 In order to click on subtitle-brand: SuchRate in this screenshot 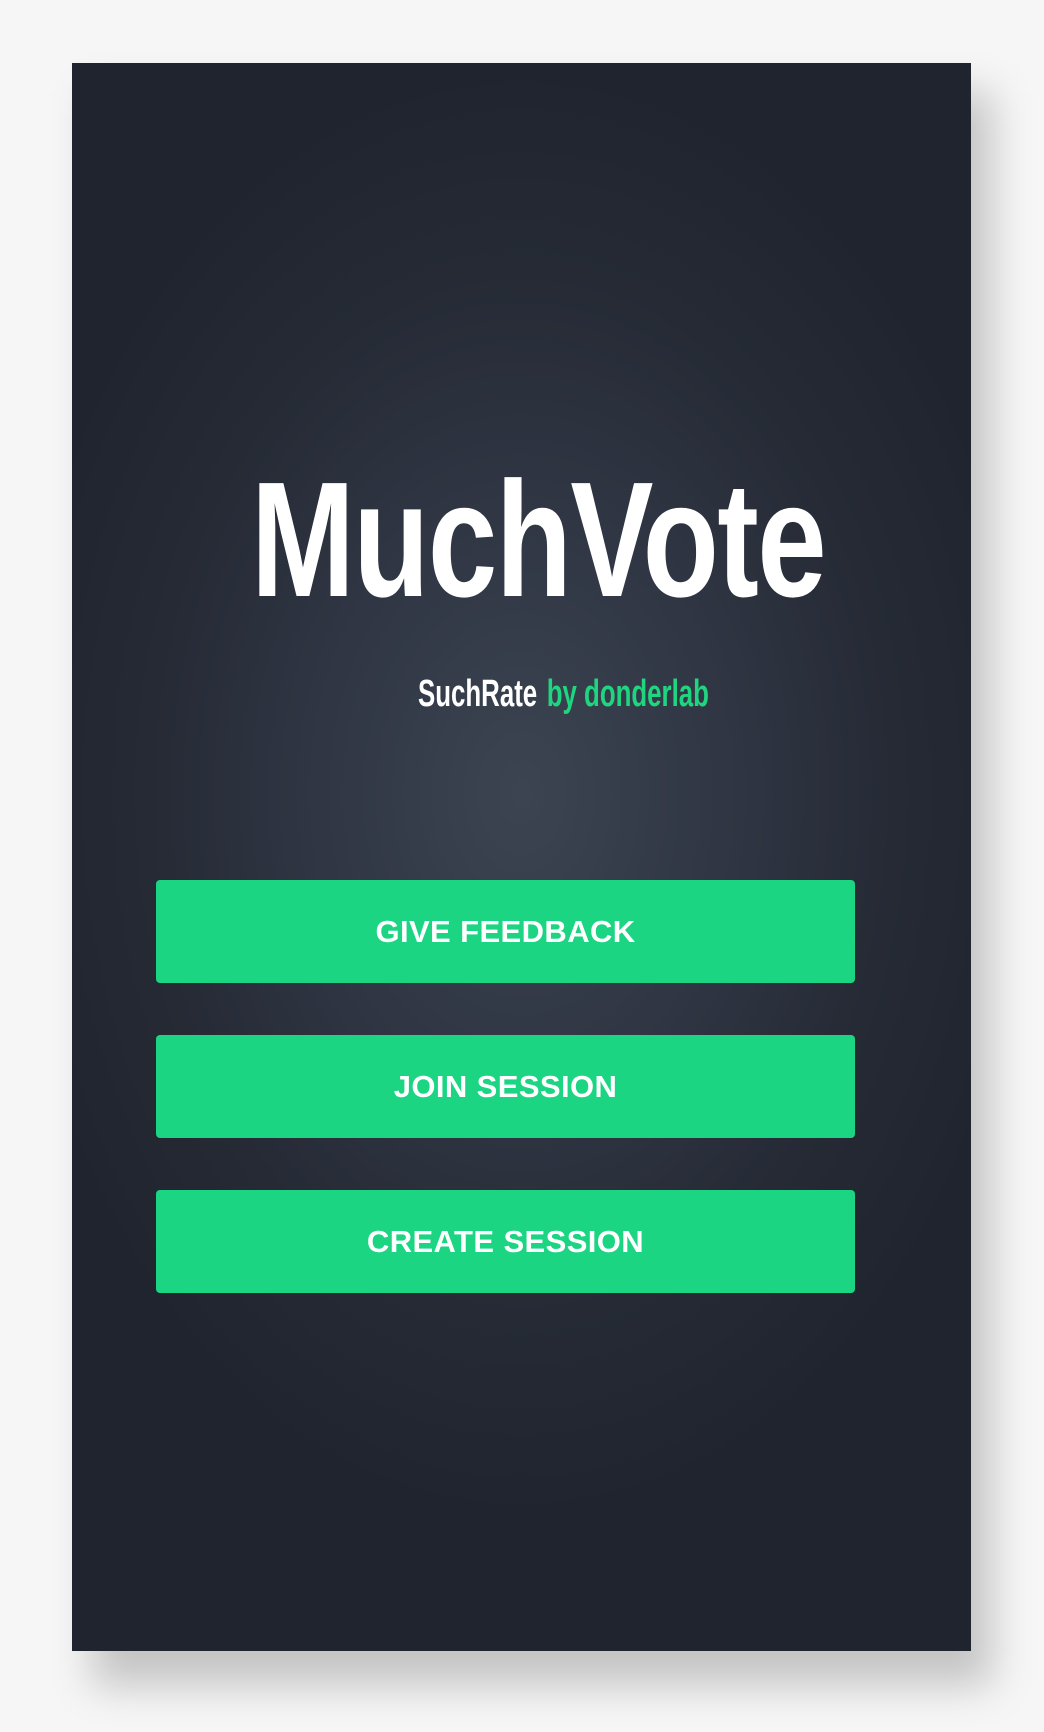, I will do `click(478, 694)`.